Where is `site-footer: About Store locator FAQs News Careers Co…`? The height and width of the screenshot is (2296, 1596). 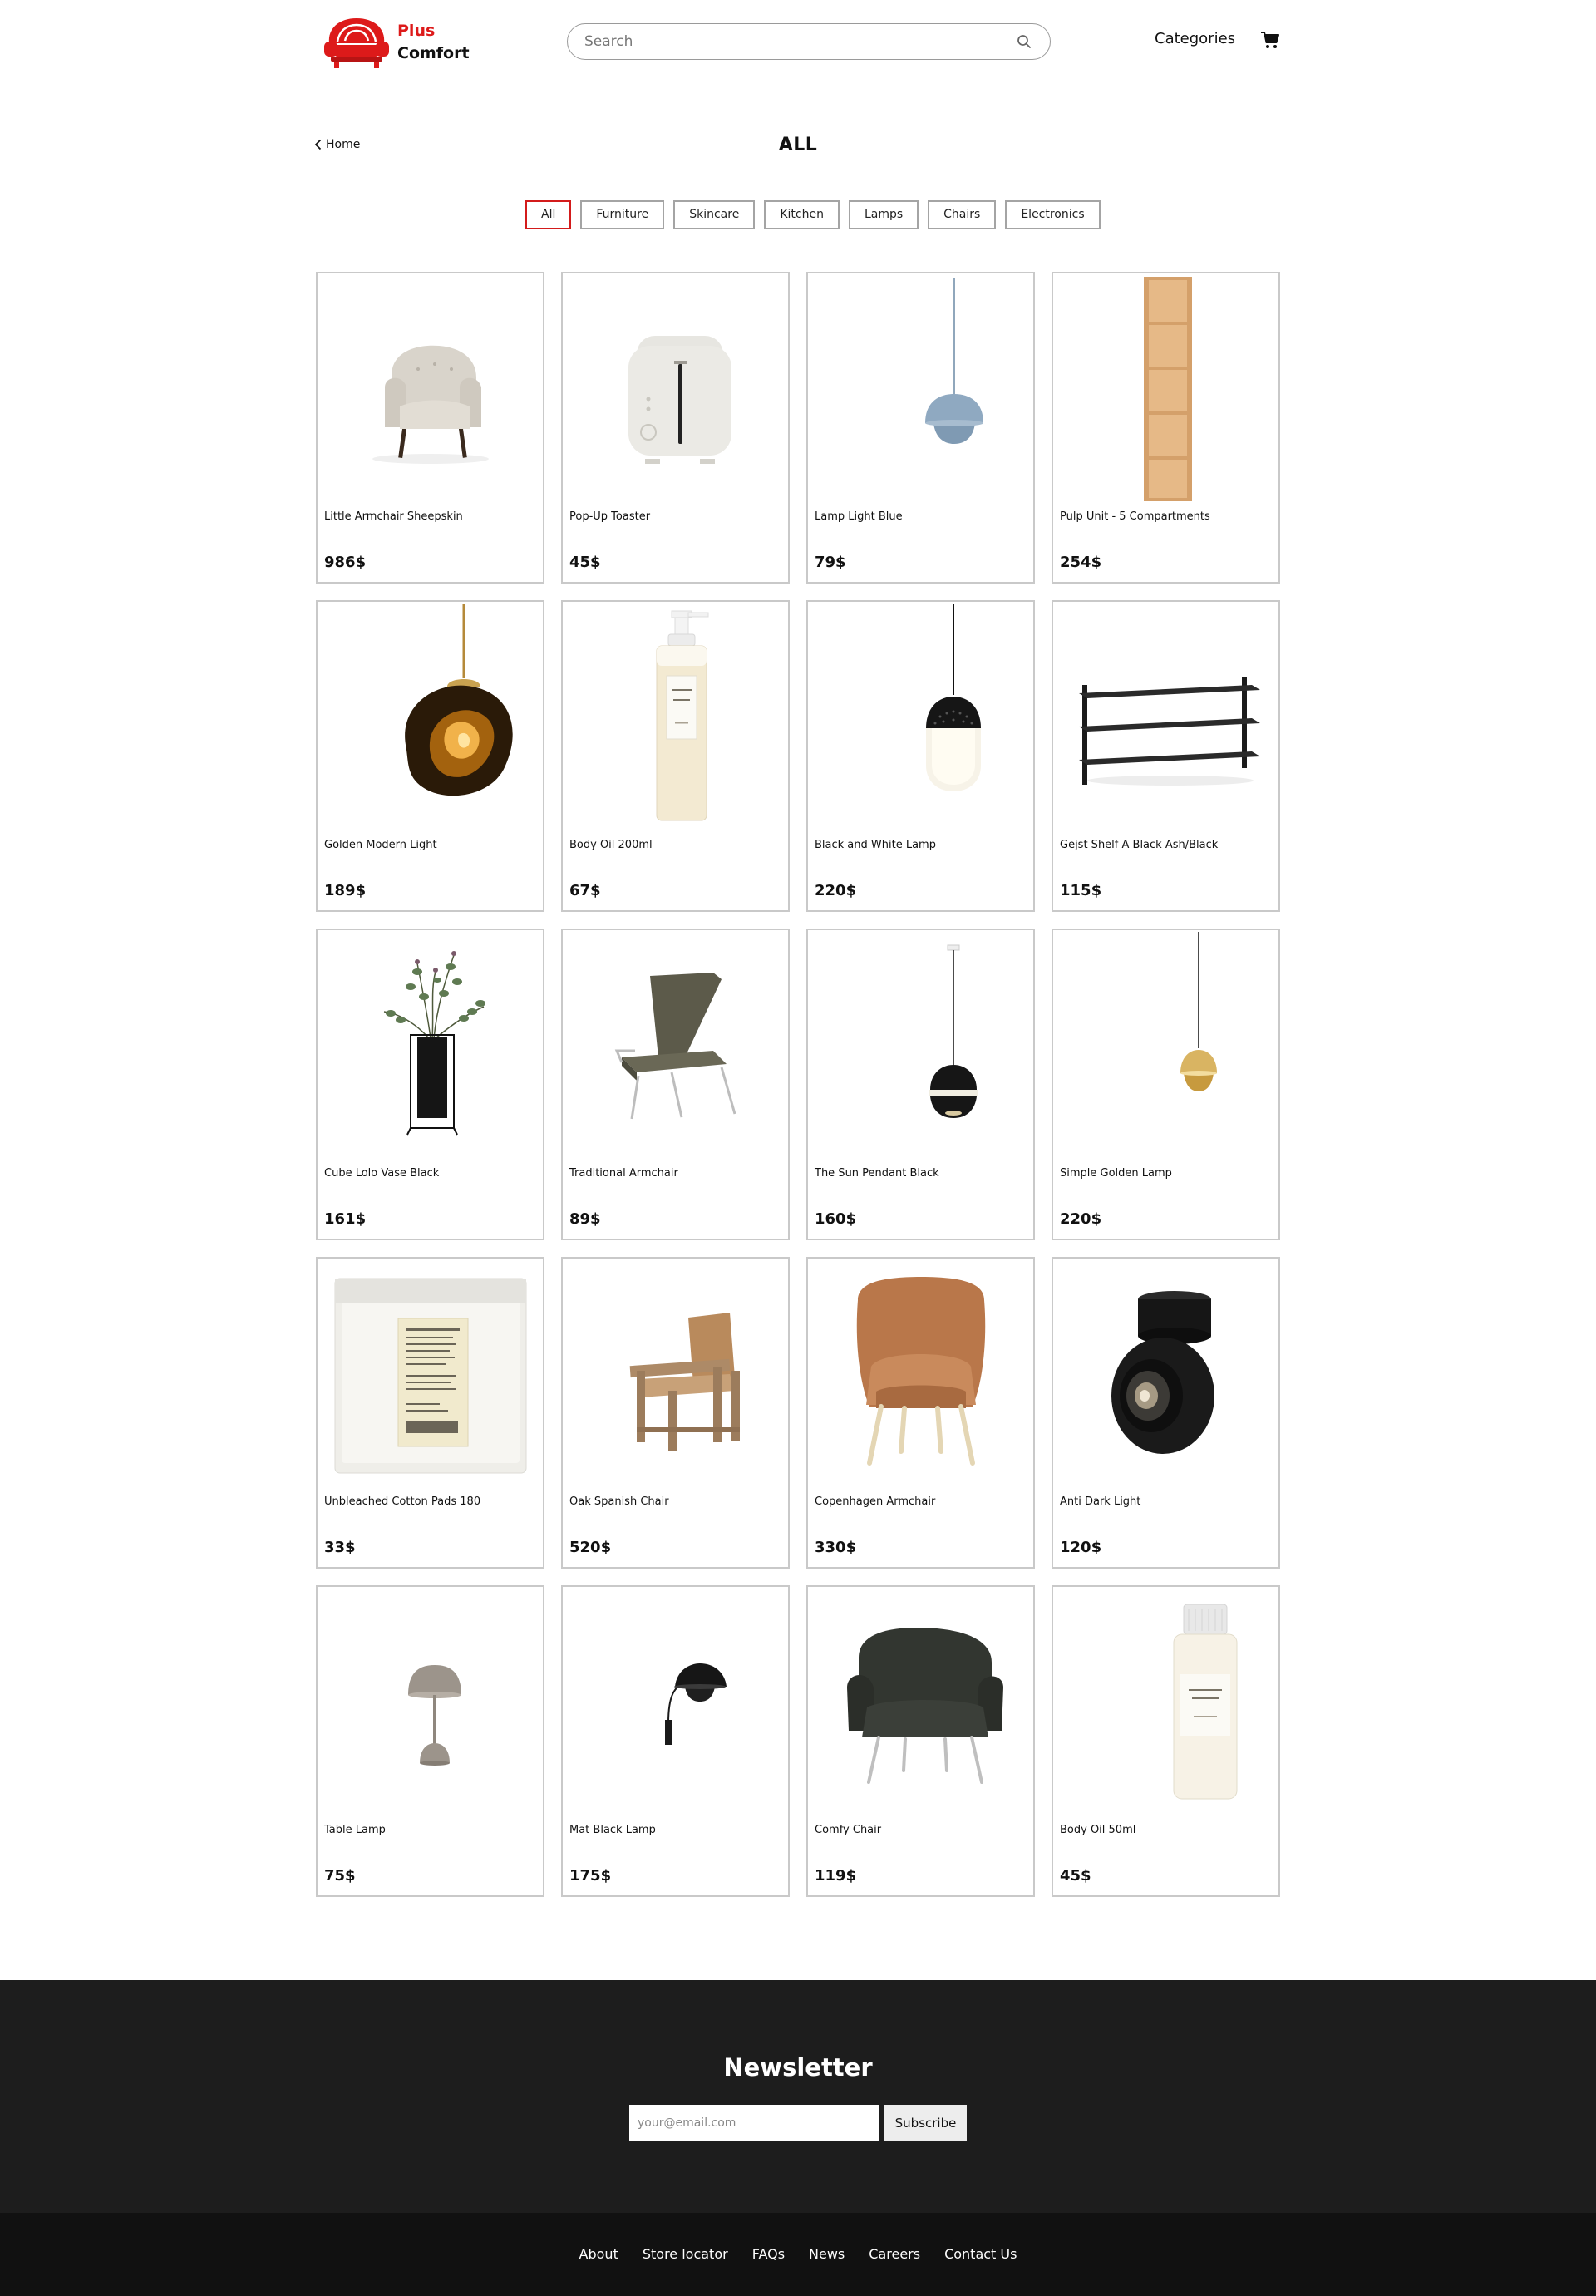
site-footer: About Store locator FAQs News Careers Co… is located at coordinates (798, 2254).